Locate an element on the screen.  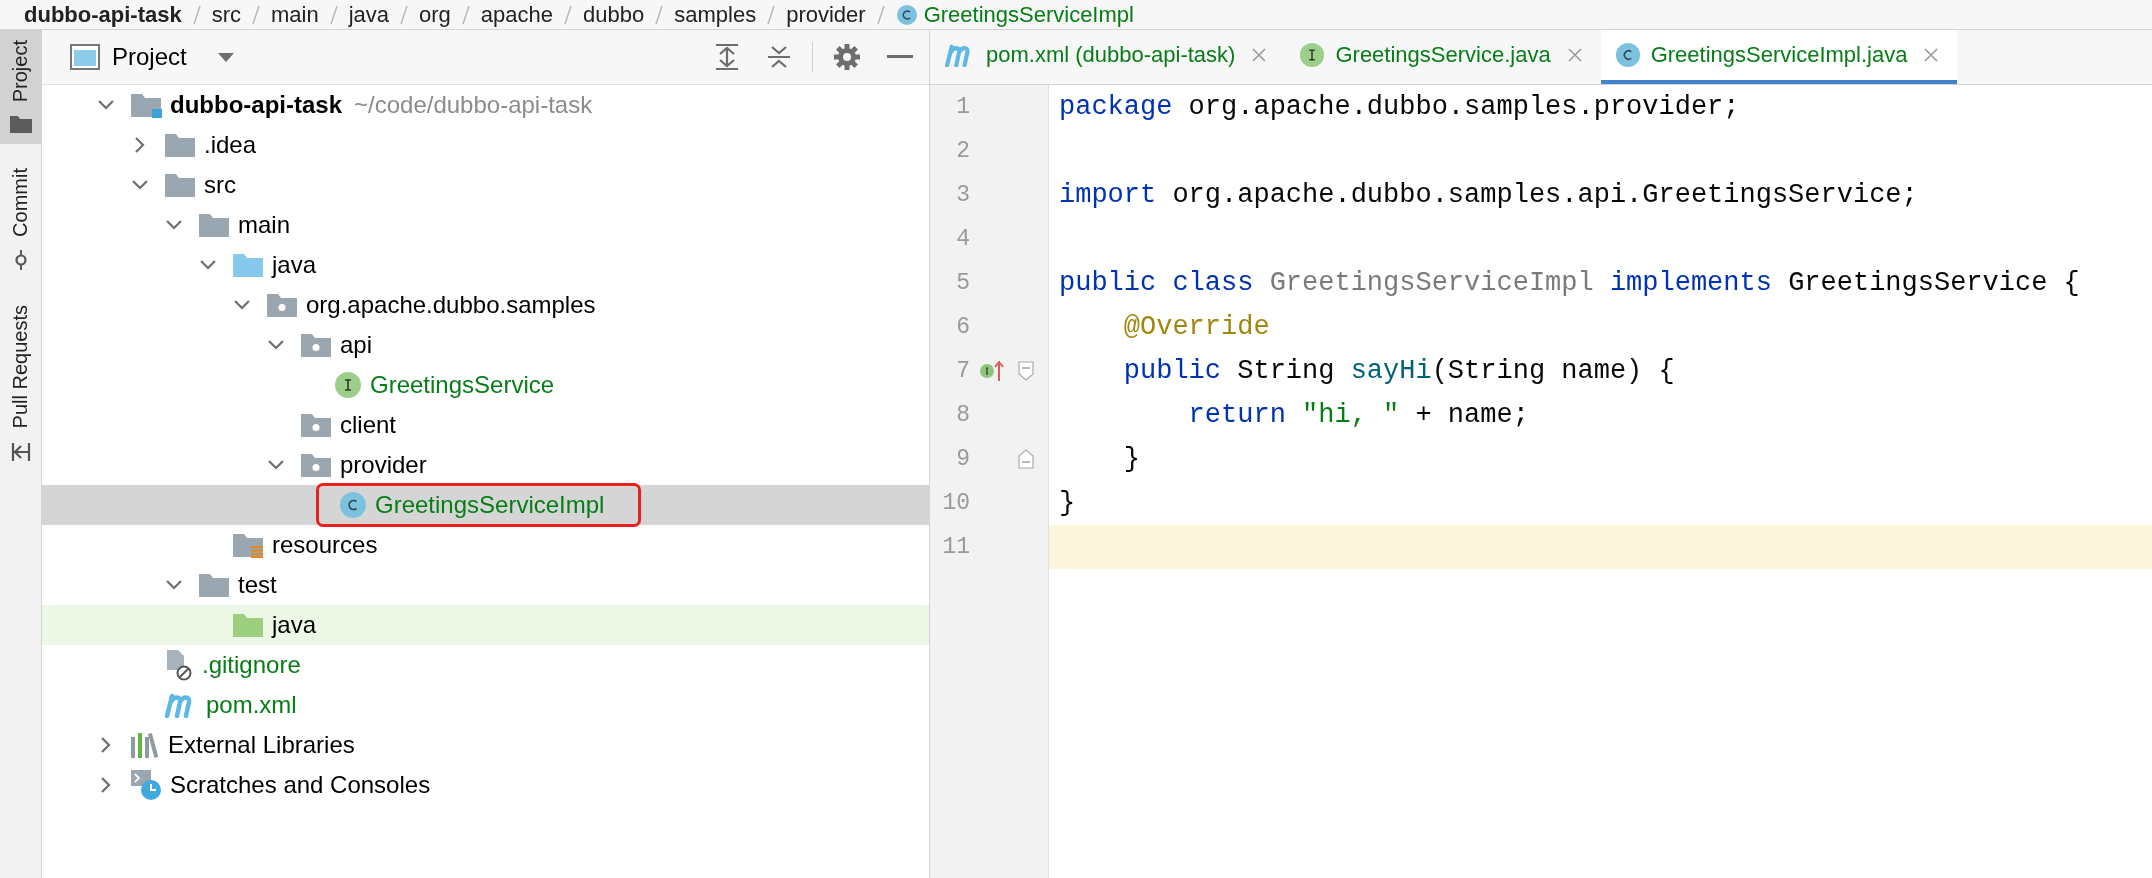
line-number: 6 is located at coordinates (962, 327).